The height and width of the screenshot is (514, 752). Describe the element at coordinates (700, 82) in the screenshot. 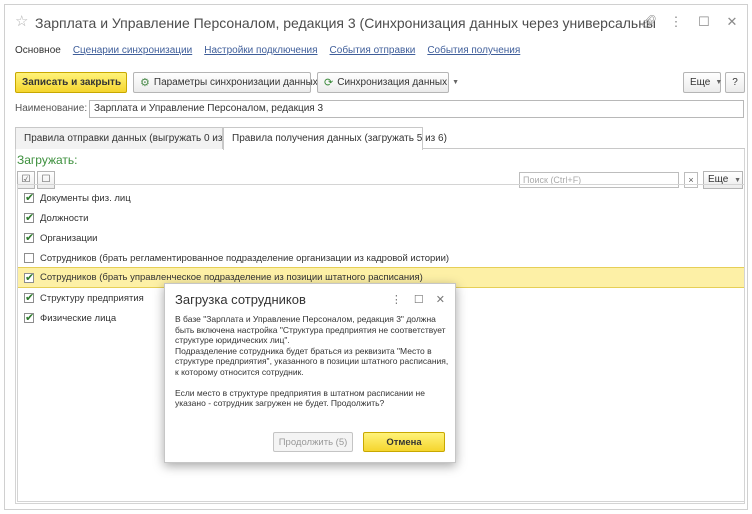

I see `more-label: Еще` at that location.